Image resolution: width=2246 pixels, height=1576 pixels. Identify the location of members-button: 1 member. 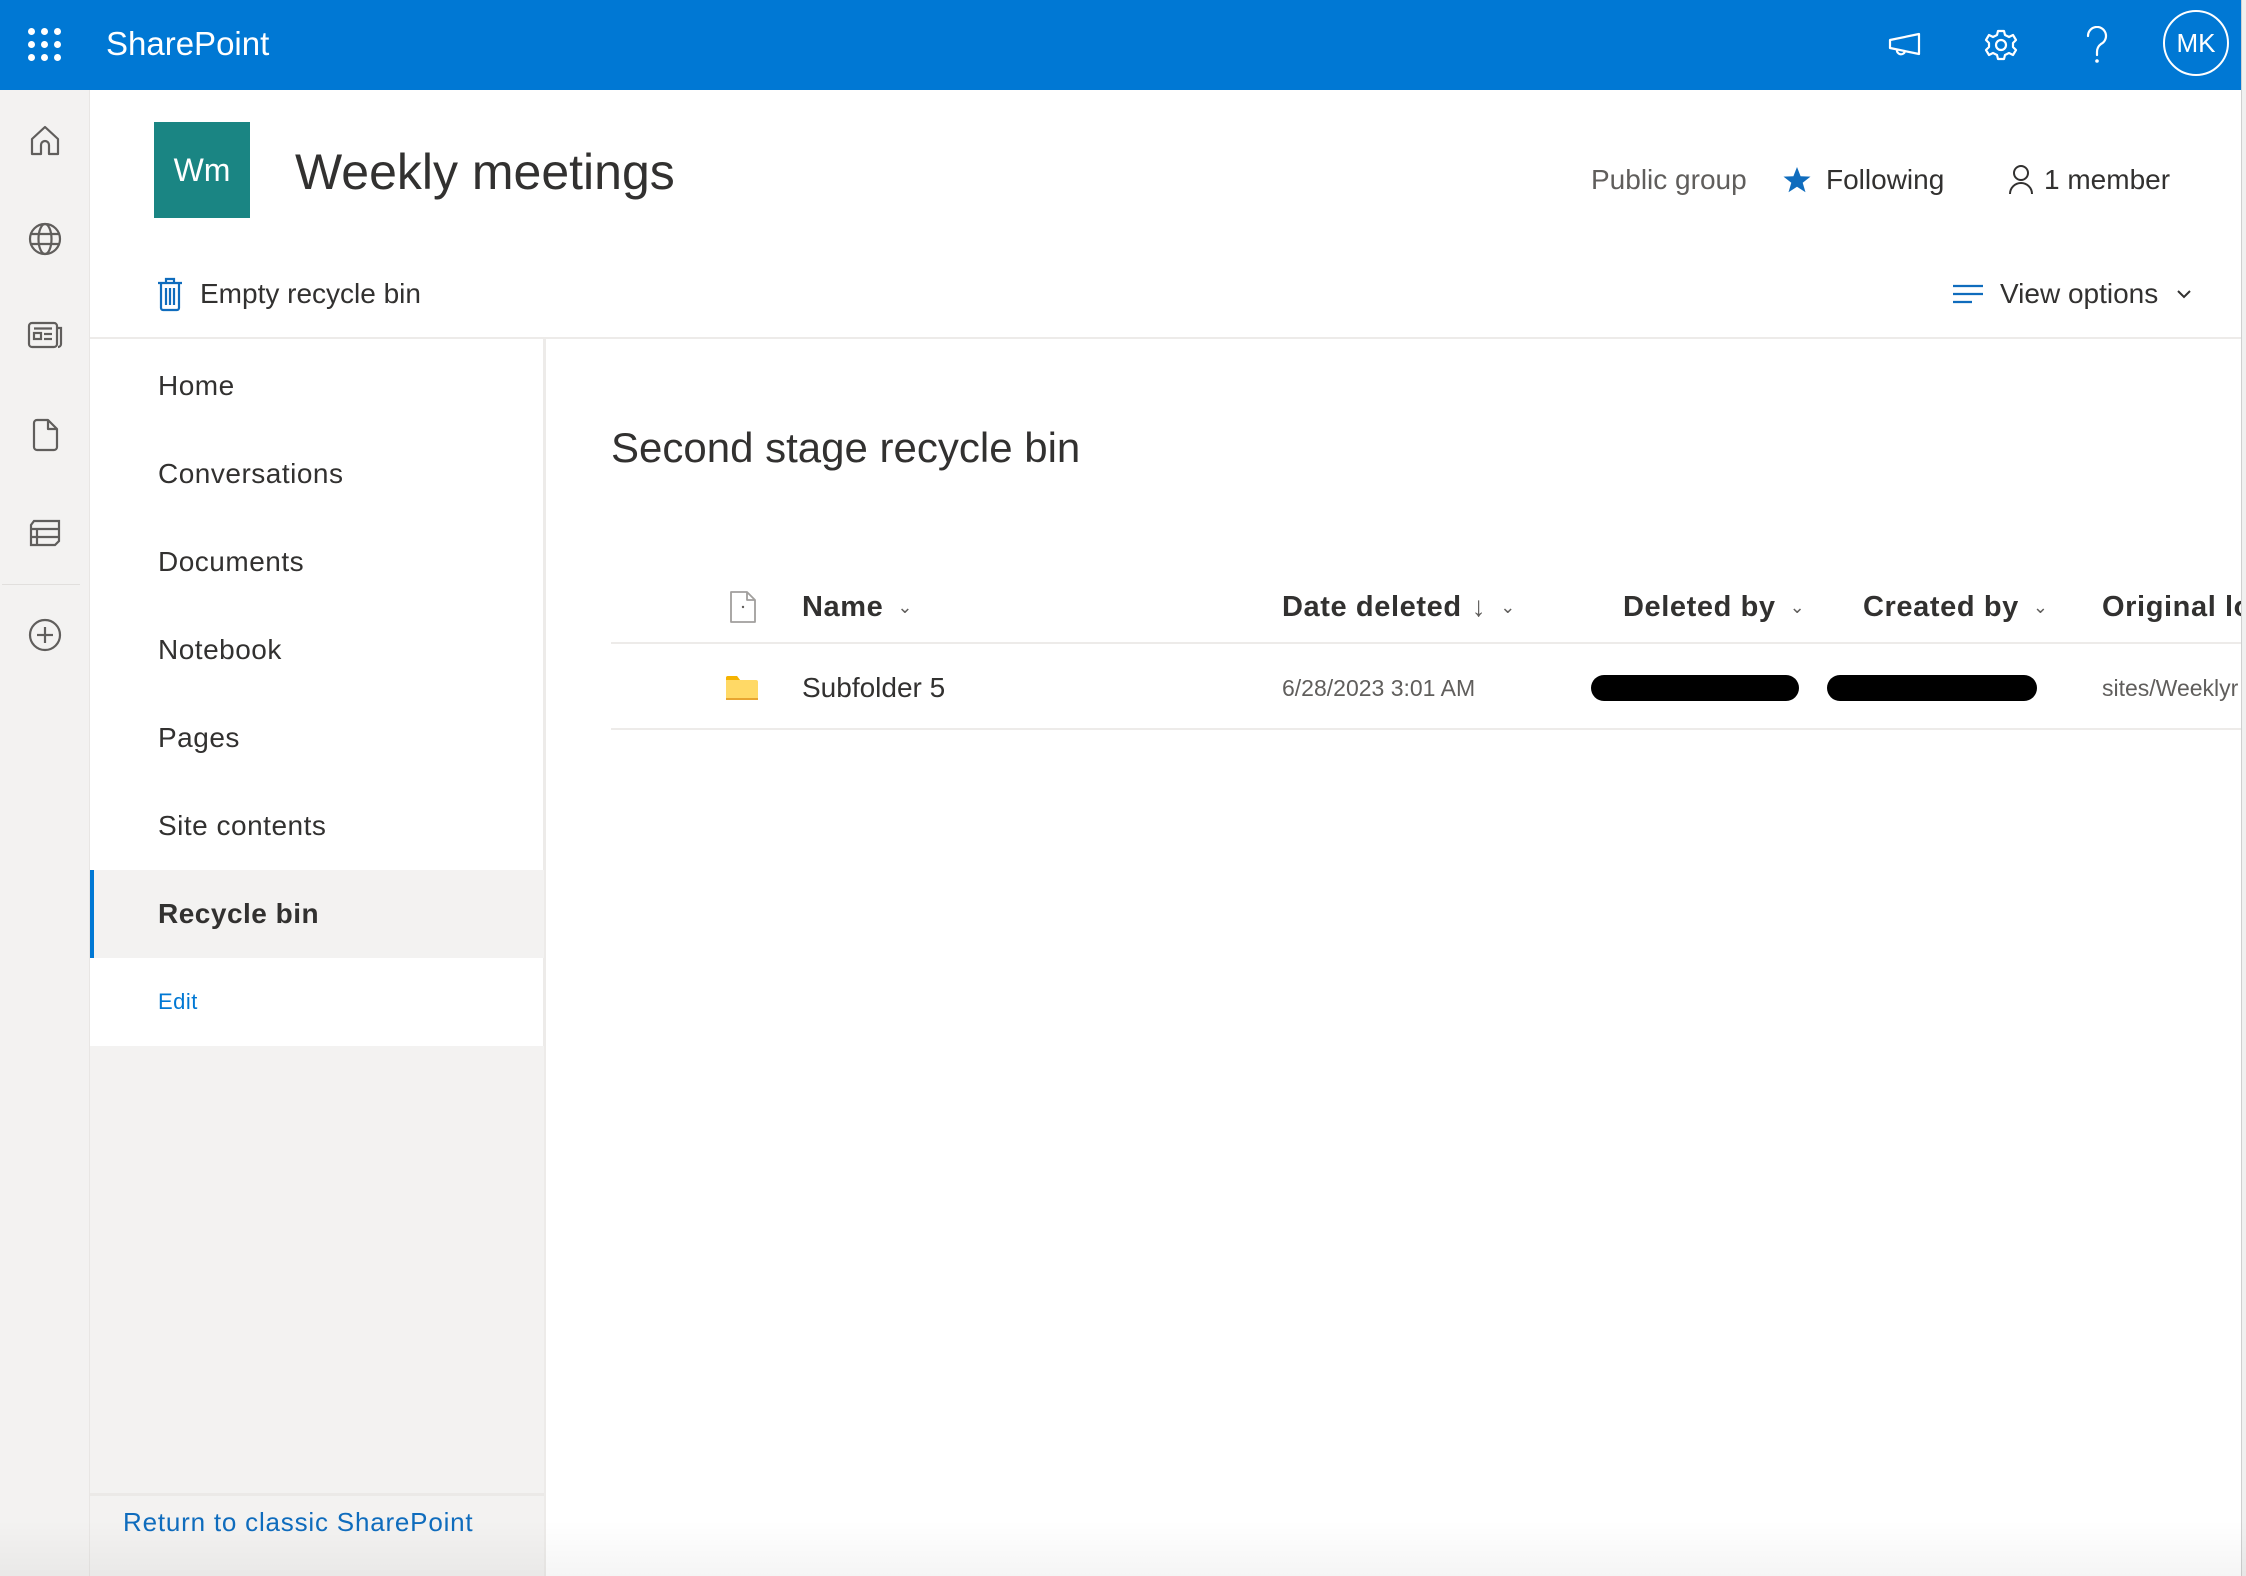
(2089, 180).